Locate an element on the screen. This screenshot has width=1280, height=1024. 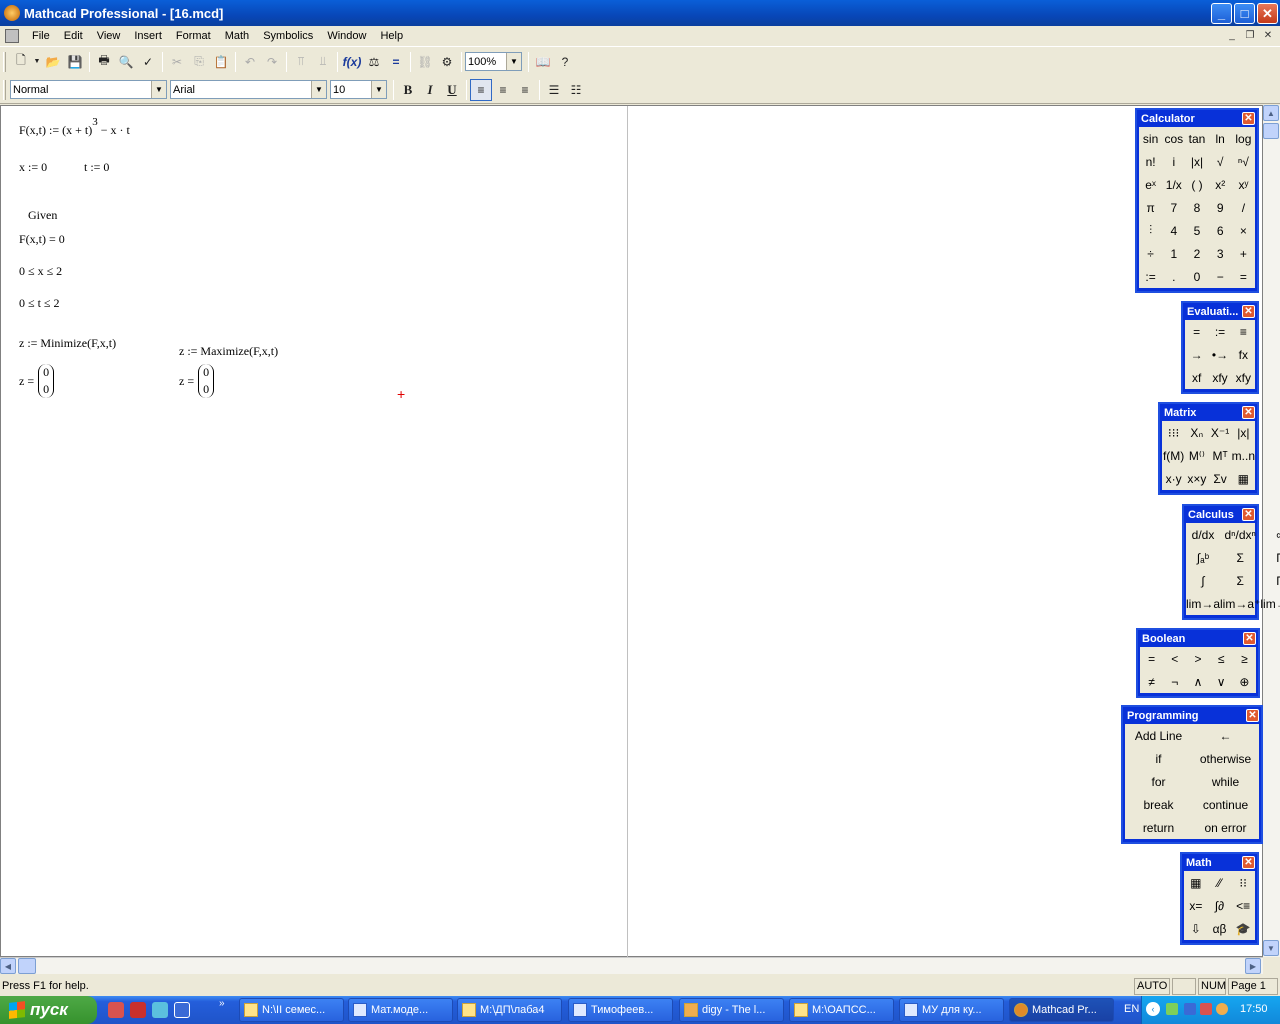
programming-button-6: break is located at coordinates (1158, 804).